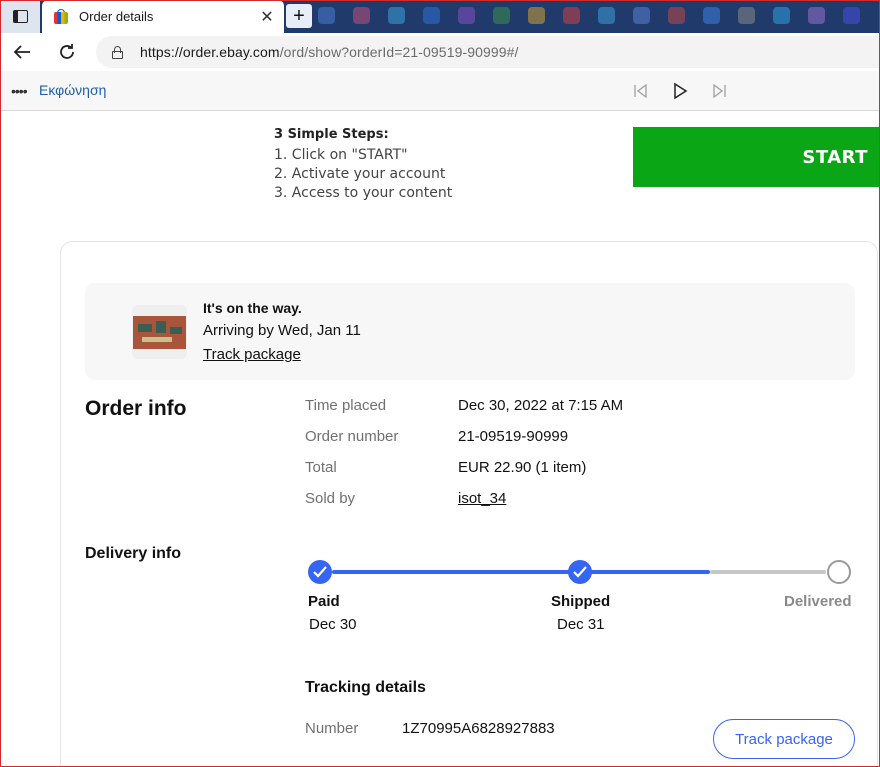  What do you see at coordinates (360, 174) in the screenshot?
I see `promo-step-2: 2. Activate your account` at bounding box center [360, 174].